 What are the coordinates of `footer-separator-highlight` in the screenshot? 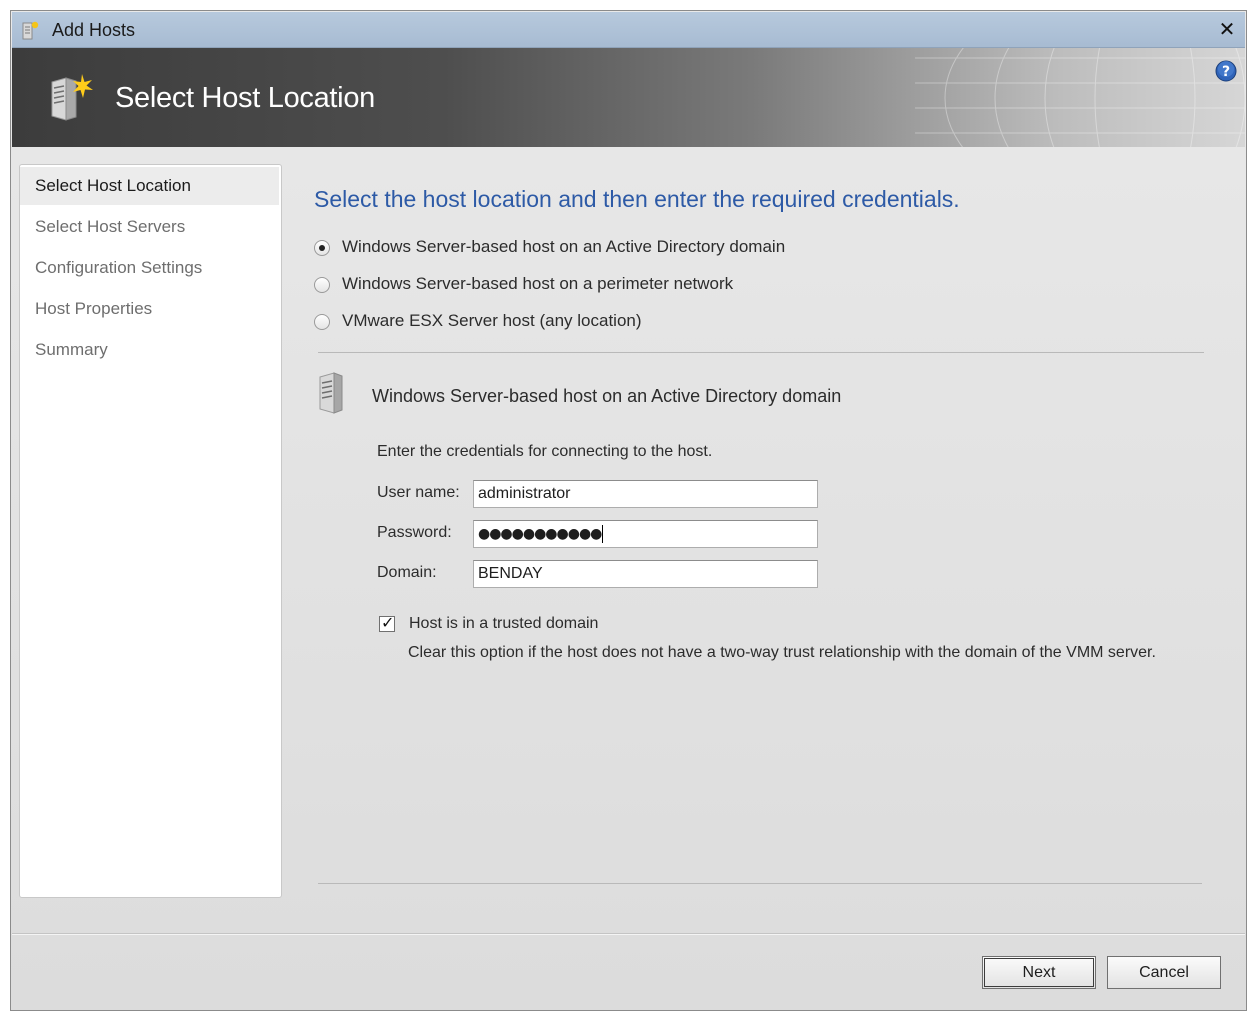 It's located at (628, 934).